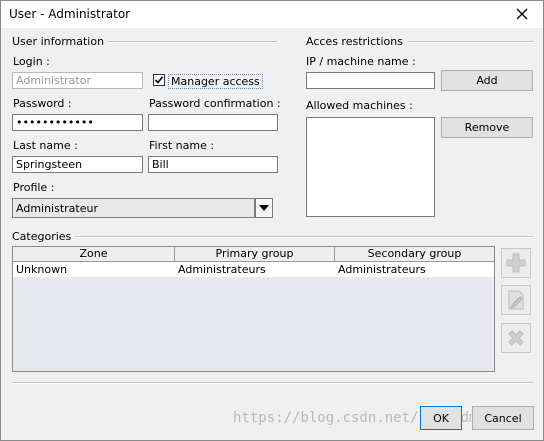  What do you see at coordinates (213, 164) in the screenshot?
I see `first-name-field: Bill` at bounding box center [213, 164].